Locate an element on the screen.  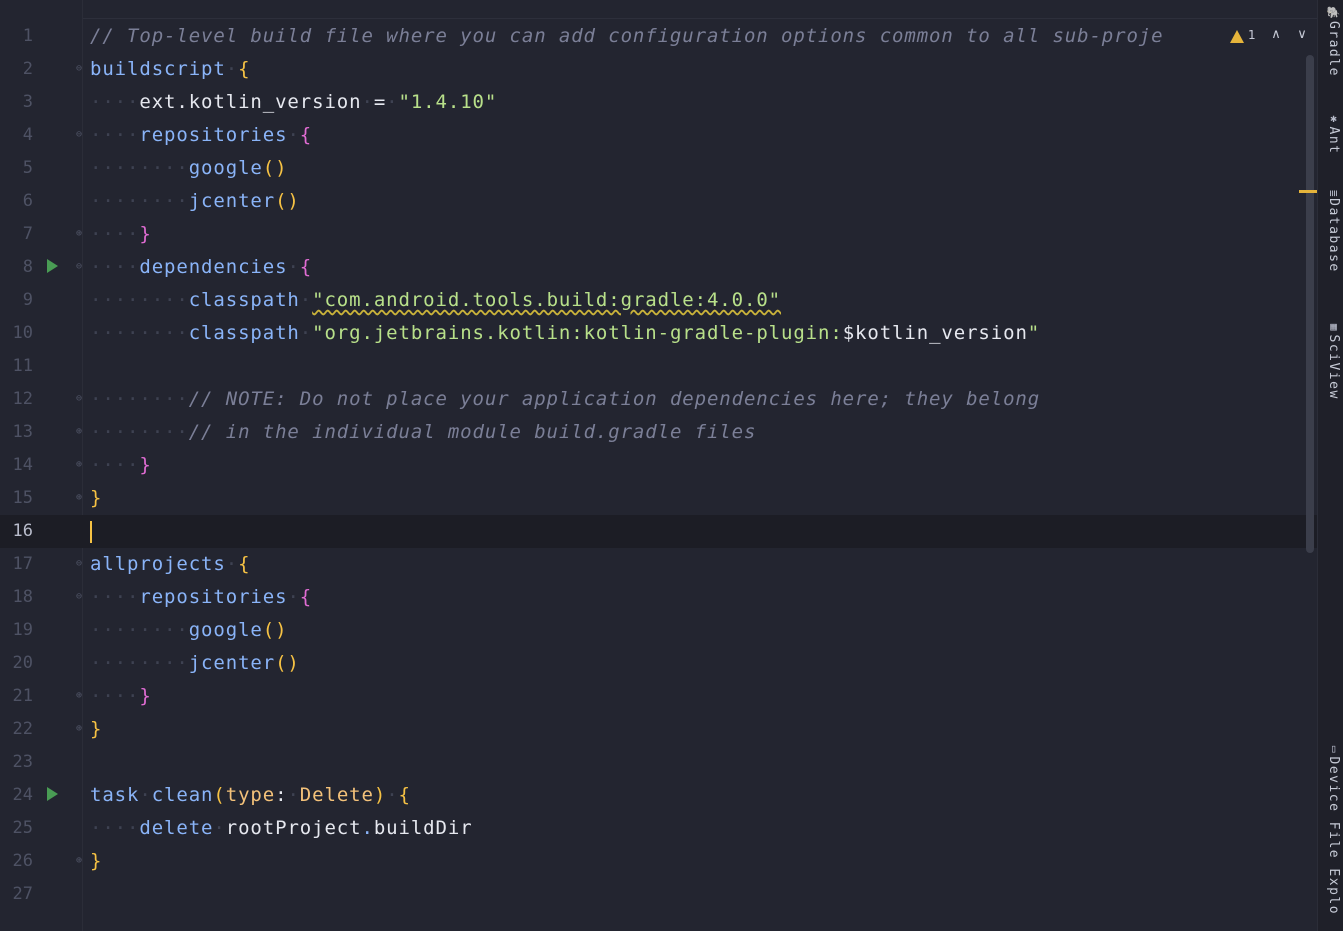
identifier: clean is located at coordinates (182, 795).